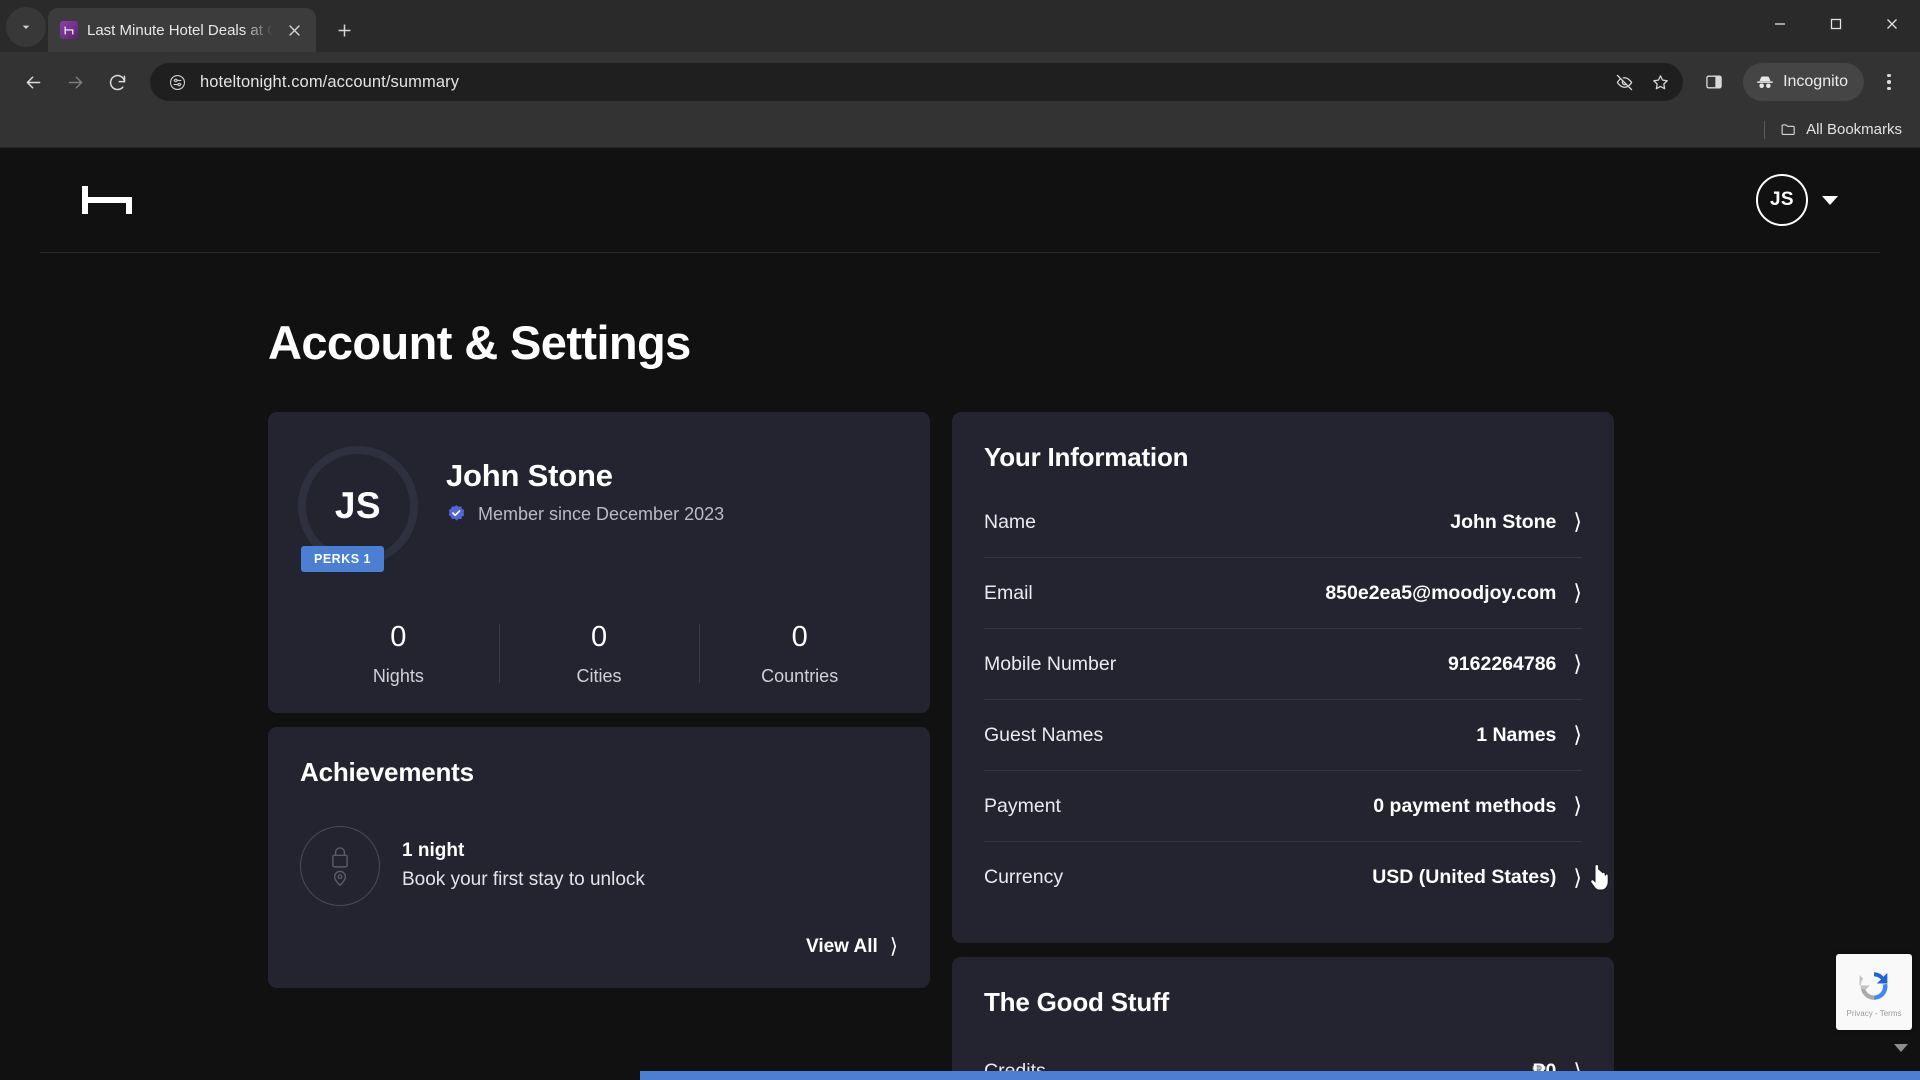  Describe the element at coordinates (111, 200) in the screenshot. I see `hoteltonight-bed-logo` at that location.